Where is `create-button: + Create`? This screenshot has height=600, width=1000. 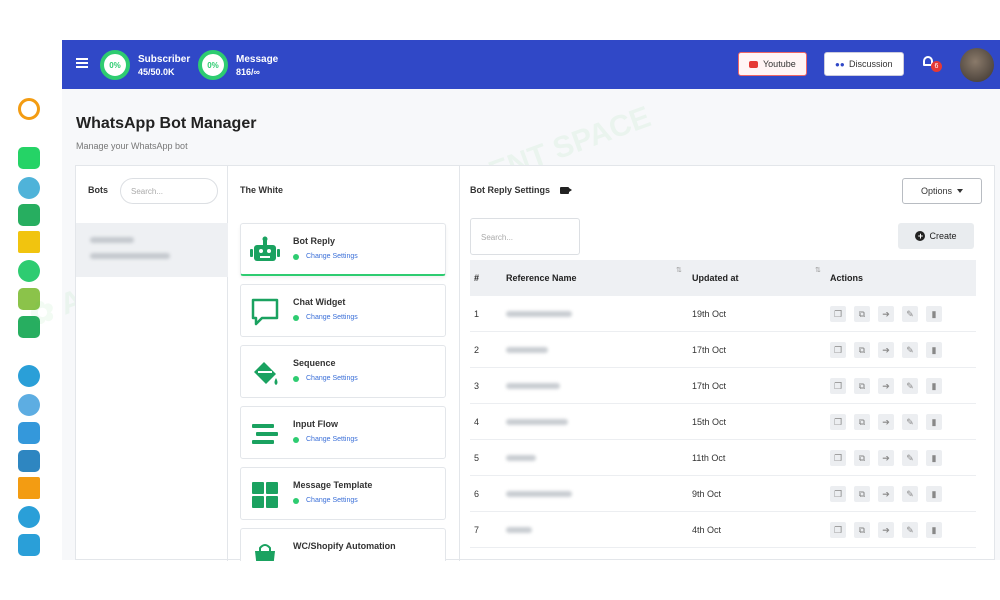 create-button: + Create is located at coordinates (936, 236).